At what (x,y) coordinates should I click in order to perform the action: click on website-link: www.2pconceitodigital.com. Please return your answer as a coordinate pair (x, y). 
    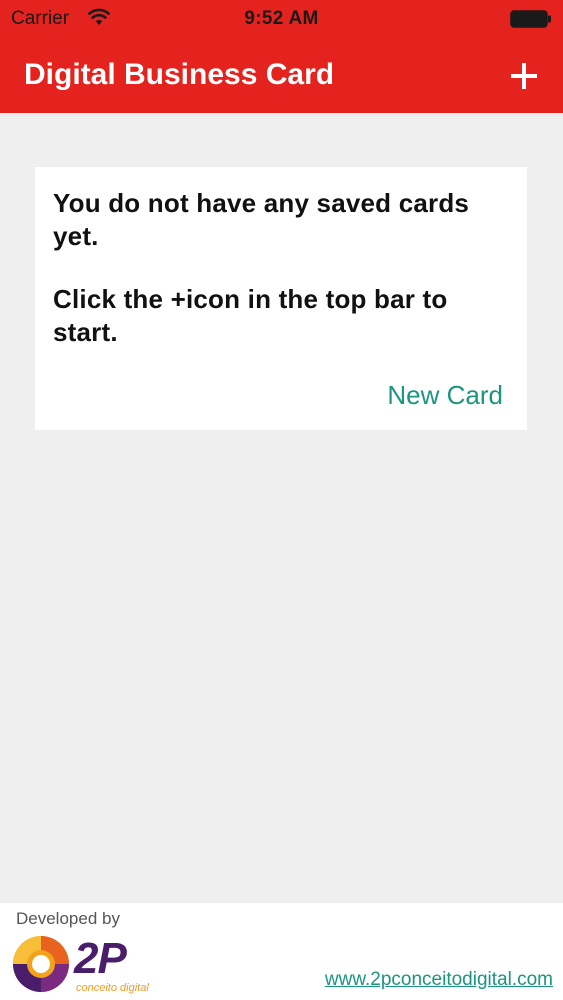
    Looking at the image, I should click on (439, 980).